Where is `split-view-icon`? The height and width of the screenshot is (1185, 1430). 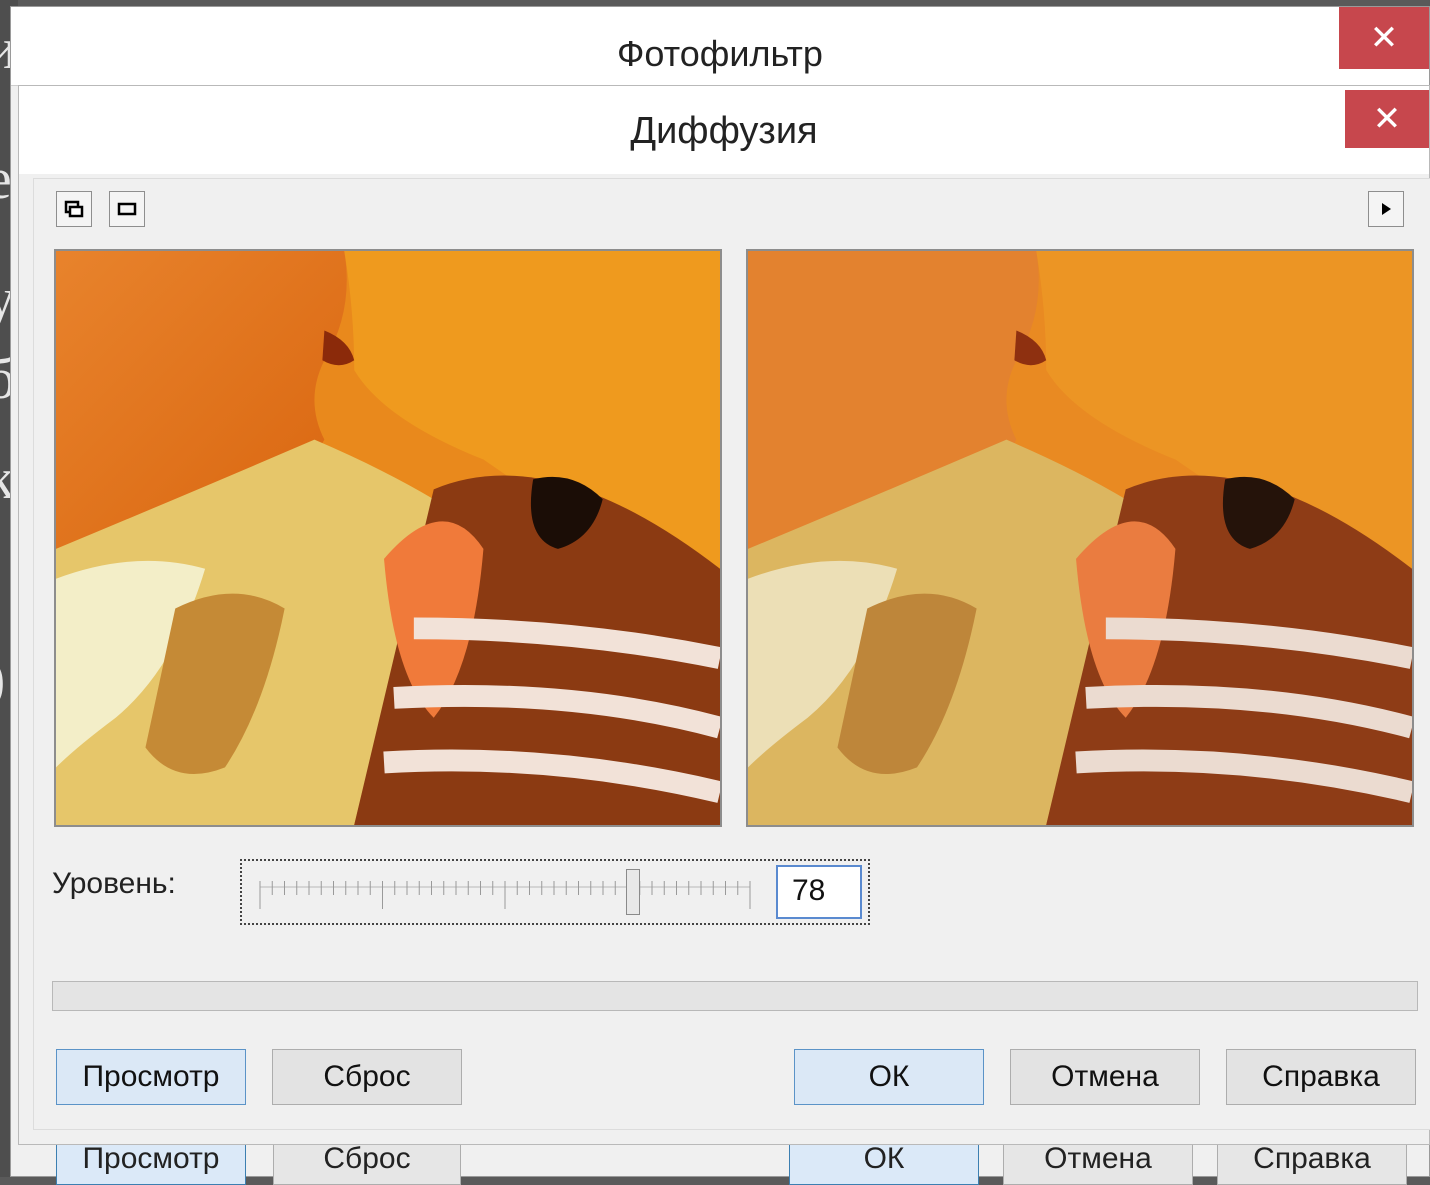 split-view-icon is located at coordinates (74, 209).